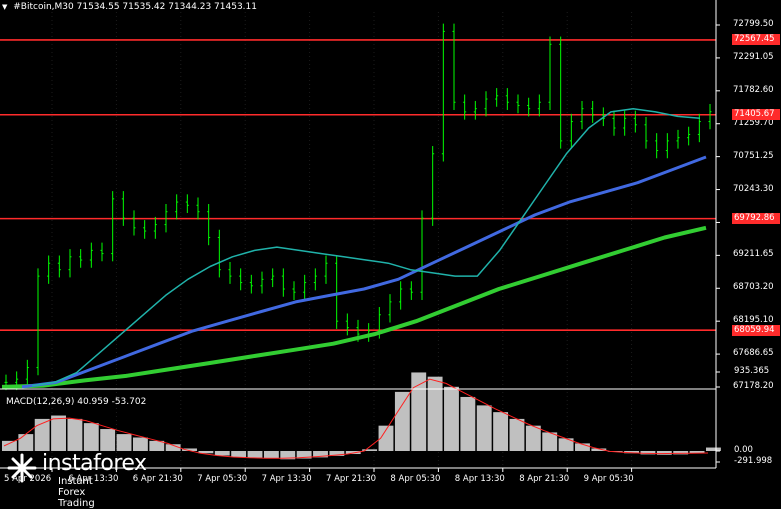 The height and width of the screenshot is (509, 781). What do you see at coordinates (756, 40) in the screenshot?
I see `level-price-label: 72567.45` at bounding box center [756, 40].